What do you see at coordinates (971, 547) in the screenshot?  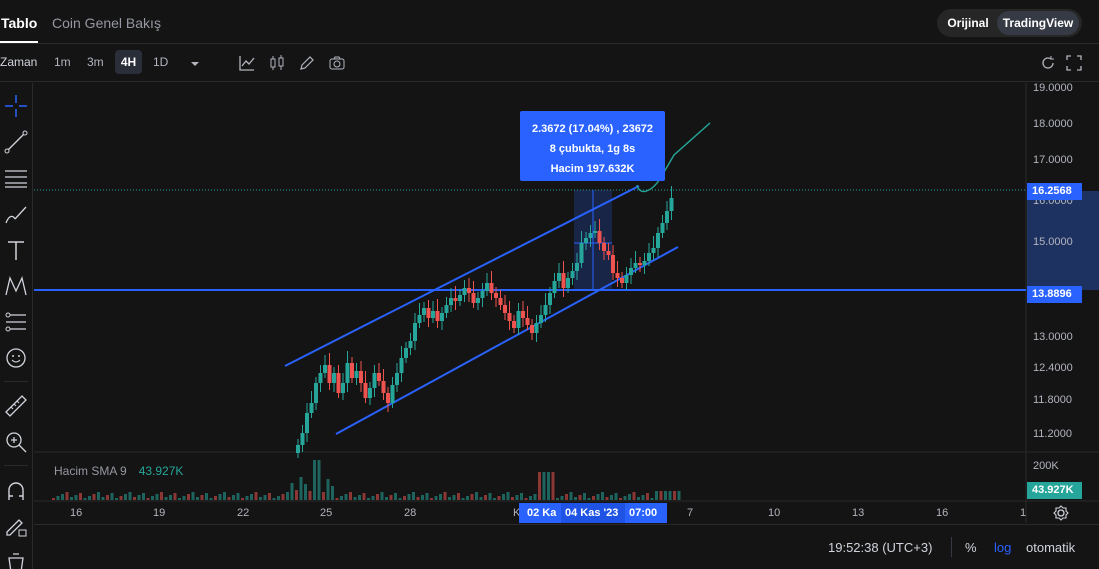 I see `percent-scale-button: %` at bounding box center [971, 547].